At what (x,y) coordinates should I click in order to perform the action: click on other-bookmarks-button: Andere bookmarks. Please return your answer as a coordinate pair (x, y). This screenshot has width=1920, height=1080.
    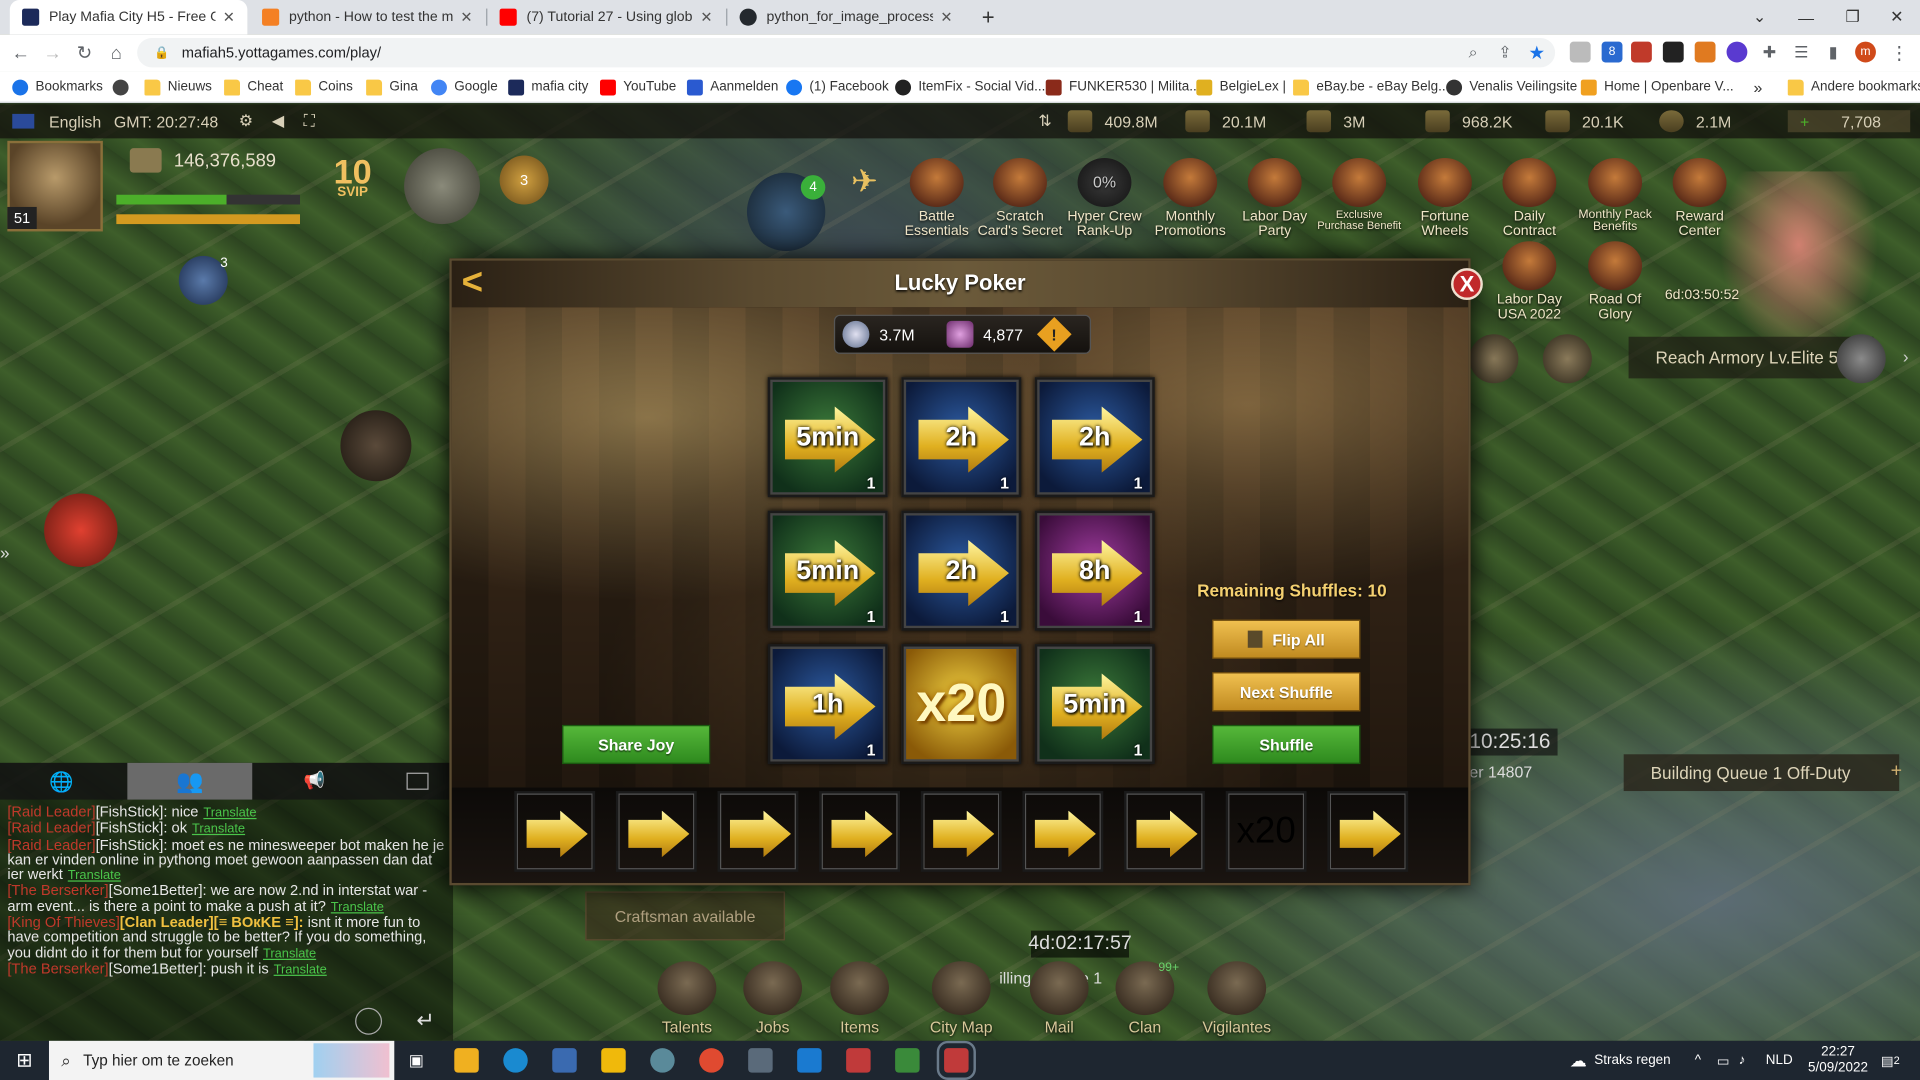
    Looking at the image, I should click on (1853, 87).